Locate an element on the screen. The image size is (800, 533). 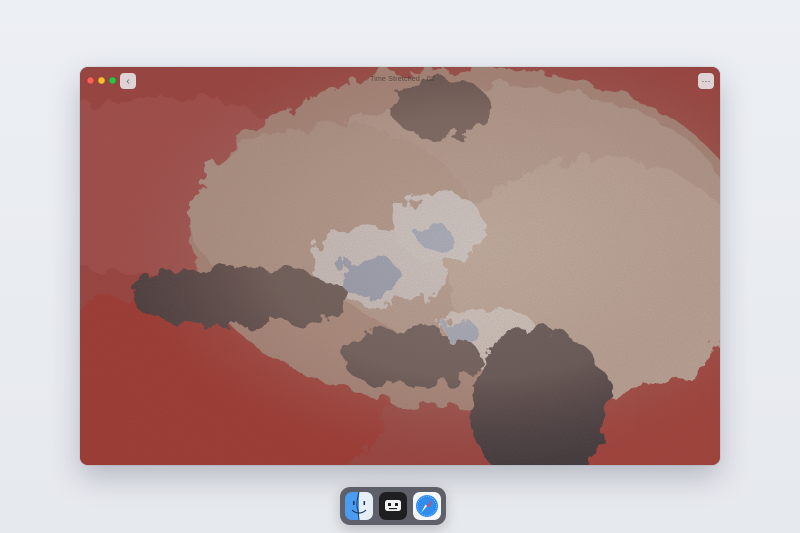
dock is located at coordinates (393, 506).